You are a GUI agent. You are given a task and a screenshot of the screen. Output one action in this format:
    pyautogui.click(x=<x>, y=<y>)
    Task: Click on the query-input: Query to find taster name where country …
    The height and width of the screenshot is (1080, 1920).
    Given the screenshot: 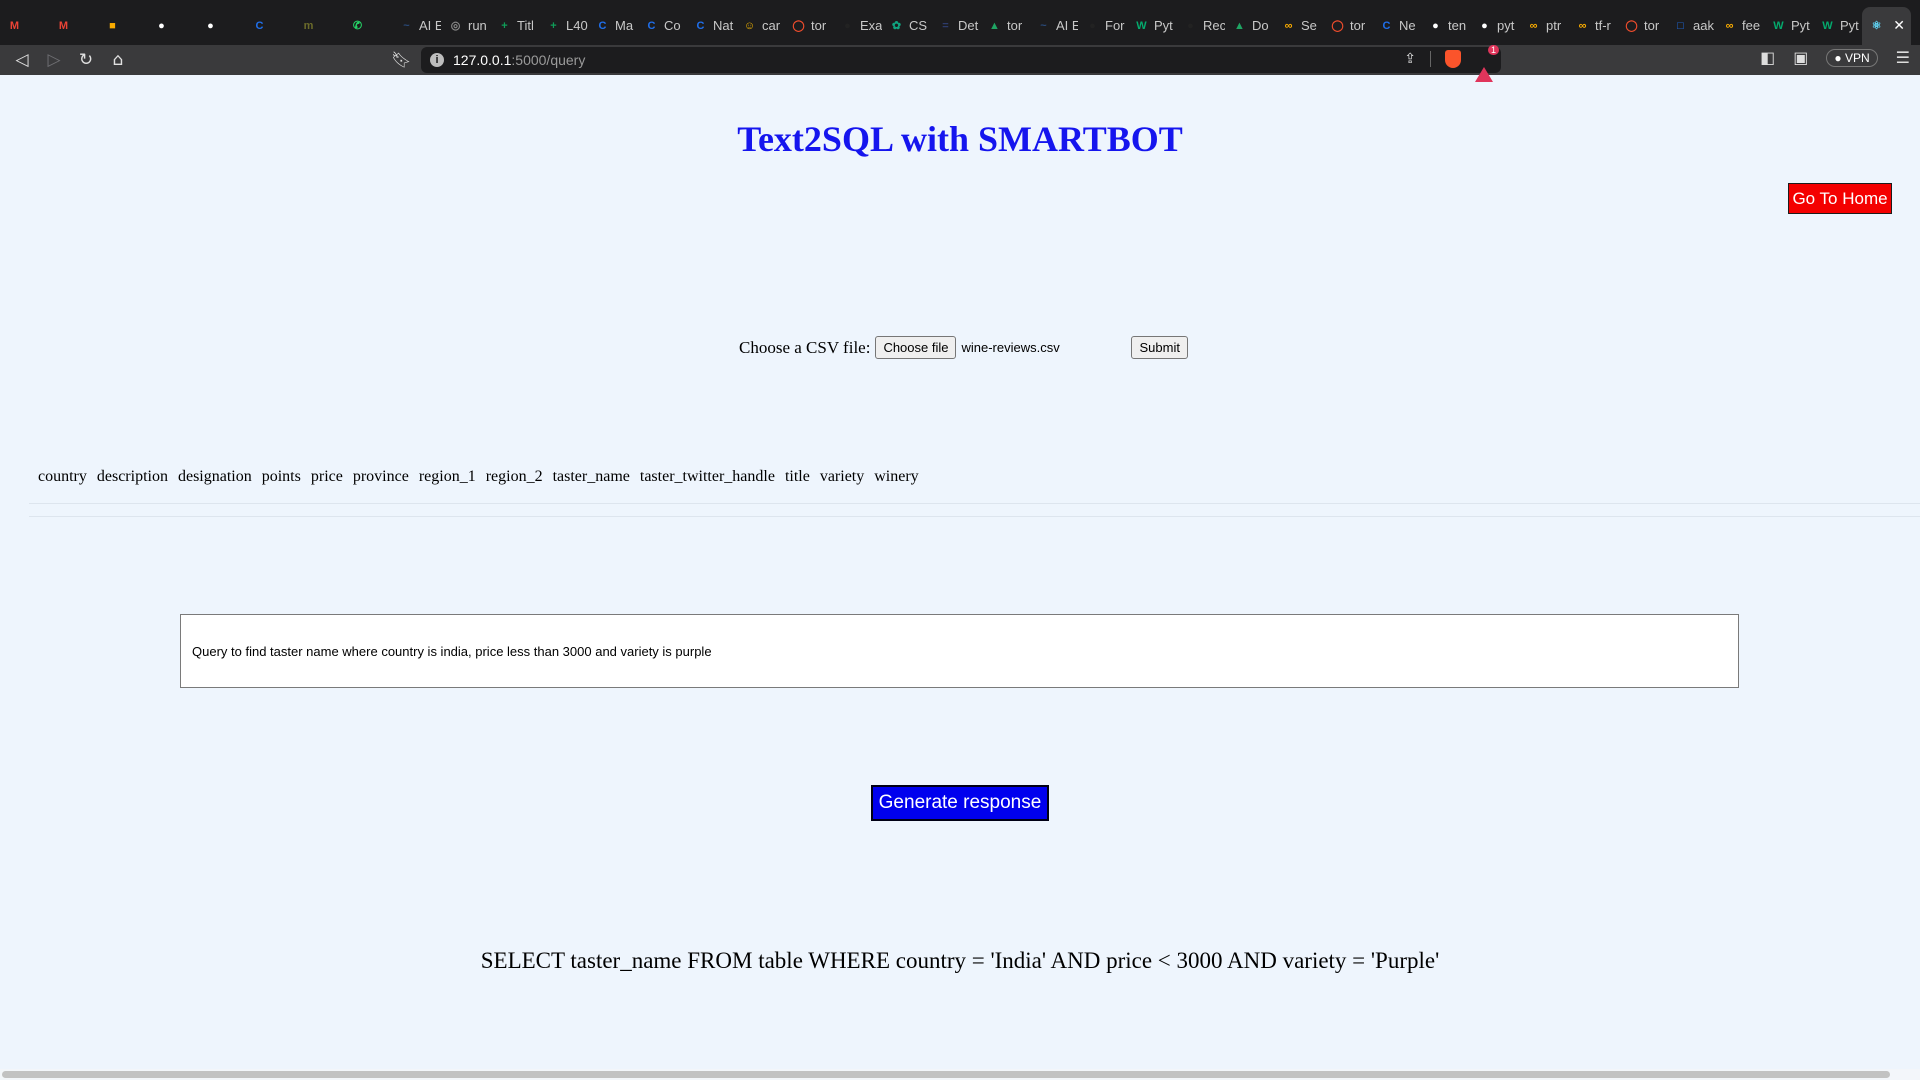 What is the action you would take?
    pyautogui.click(x=959, y=651)
    